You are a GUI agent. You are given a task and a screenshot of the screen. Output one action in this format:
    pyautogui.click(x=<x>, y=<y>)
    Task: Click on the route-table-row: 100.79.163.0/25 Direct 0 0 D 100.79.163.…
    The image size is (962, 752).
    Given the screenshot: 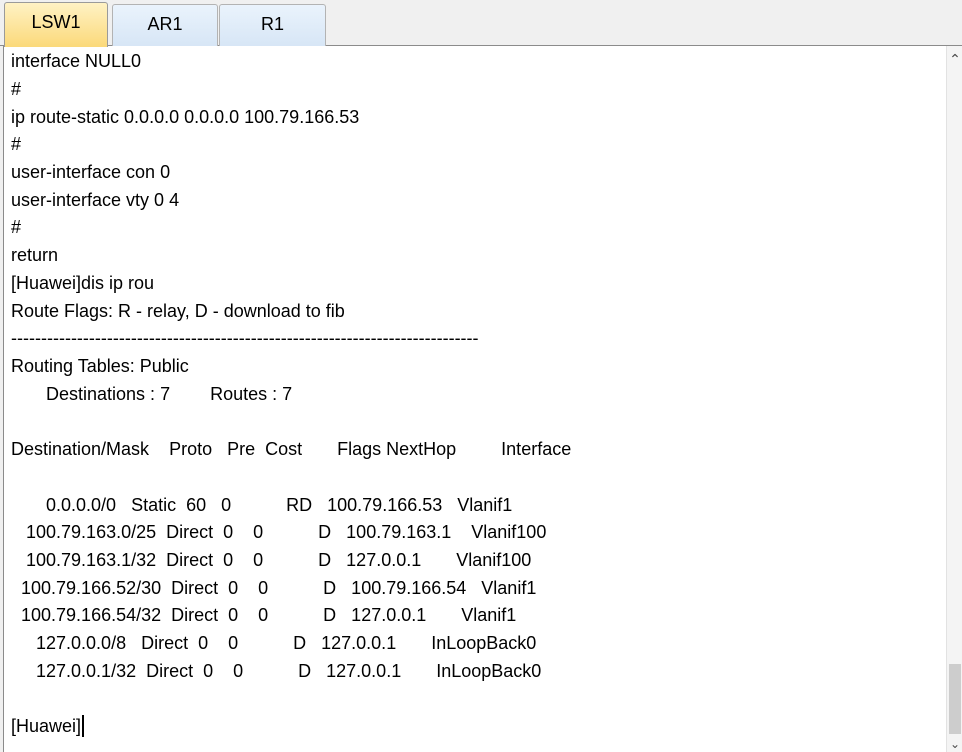 What is the action you would take?
    pyautogui.click(x=279, y=532)
    